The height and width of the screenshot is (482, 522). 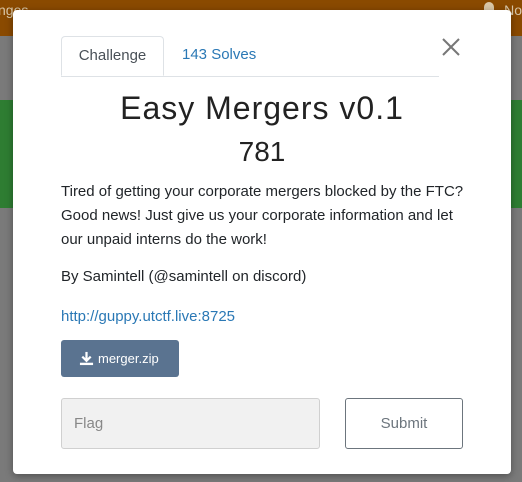 What do you see at coordinates (190, 423) in the screenshot?
I see `flag-input` at bounding box center [190, 423].